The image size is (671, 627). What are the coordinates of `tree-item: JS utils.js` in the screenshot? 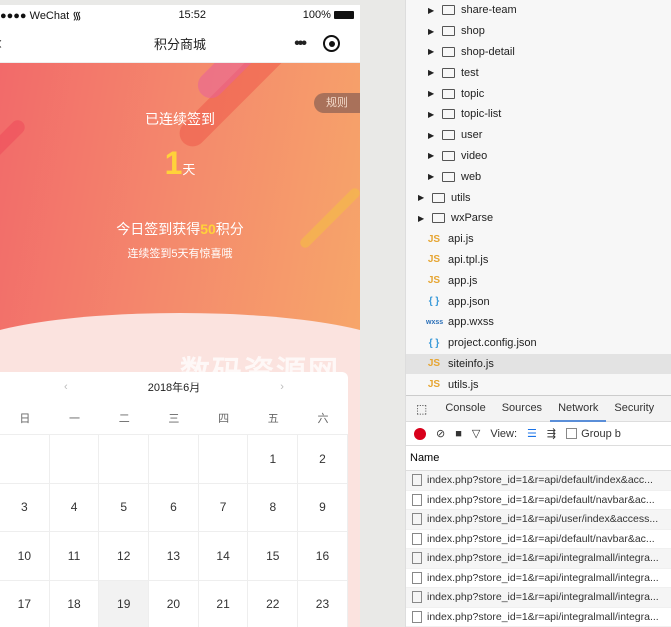 It's located at (538, 384).